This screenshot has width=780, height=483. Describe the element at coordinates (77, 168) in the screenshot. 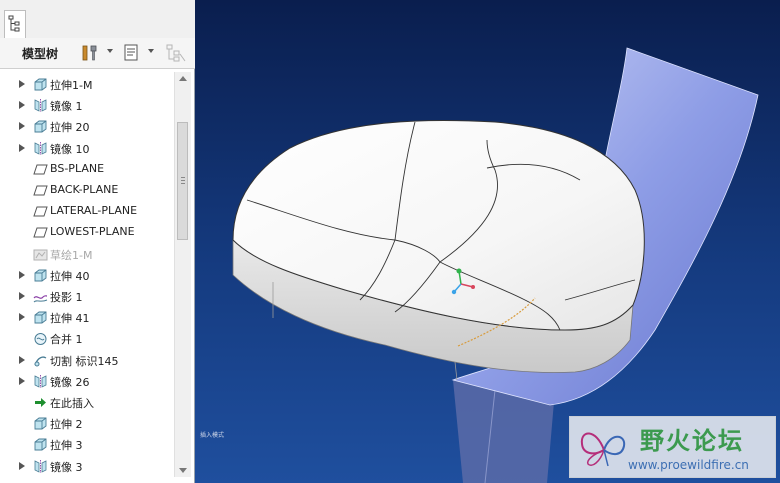

I see `tree-item-label: BS-PLANE` at that location.